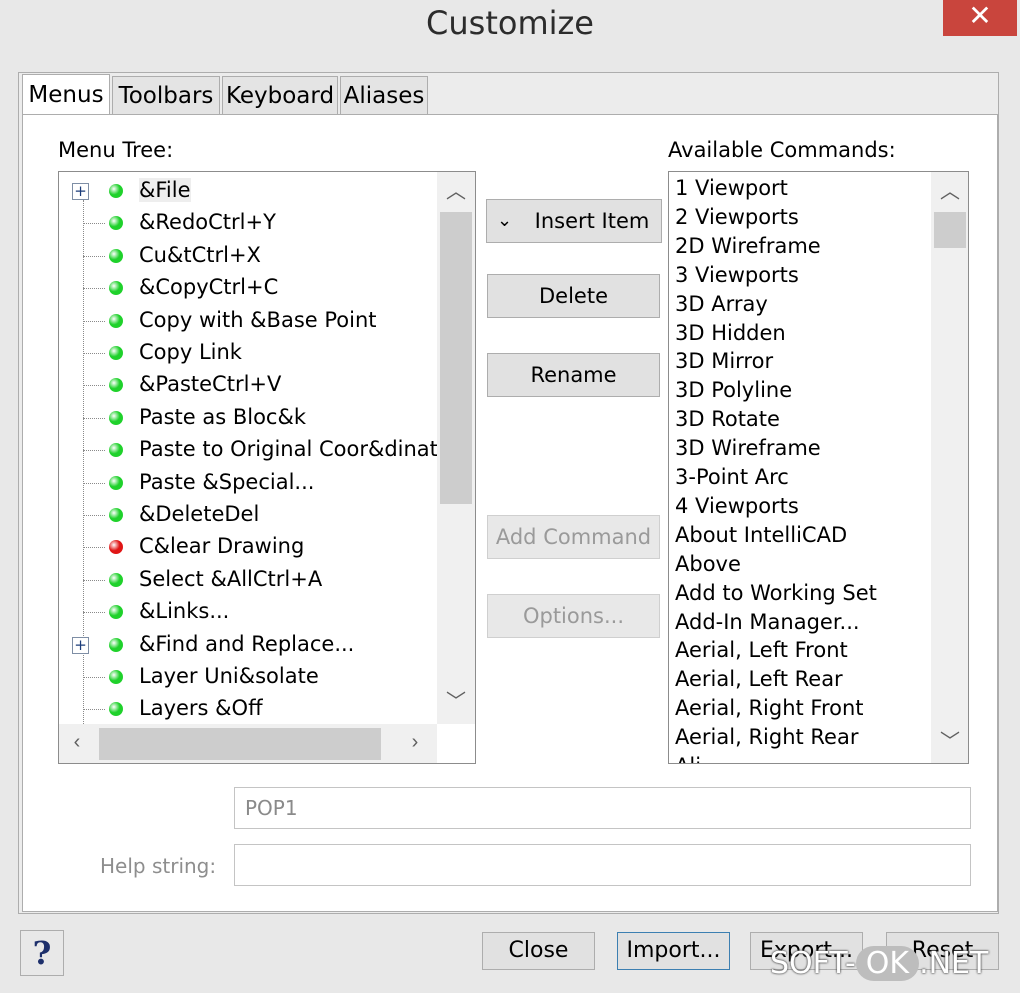 Image resolution: width=1020 pixels, height=993 pixels. What do you see at coordinates (249, 678) in the screenshot?
I see `tree-item: Layer Uni&solate` at bounding box center [249, 678].